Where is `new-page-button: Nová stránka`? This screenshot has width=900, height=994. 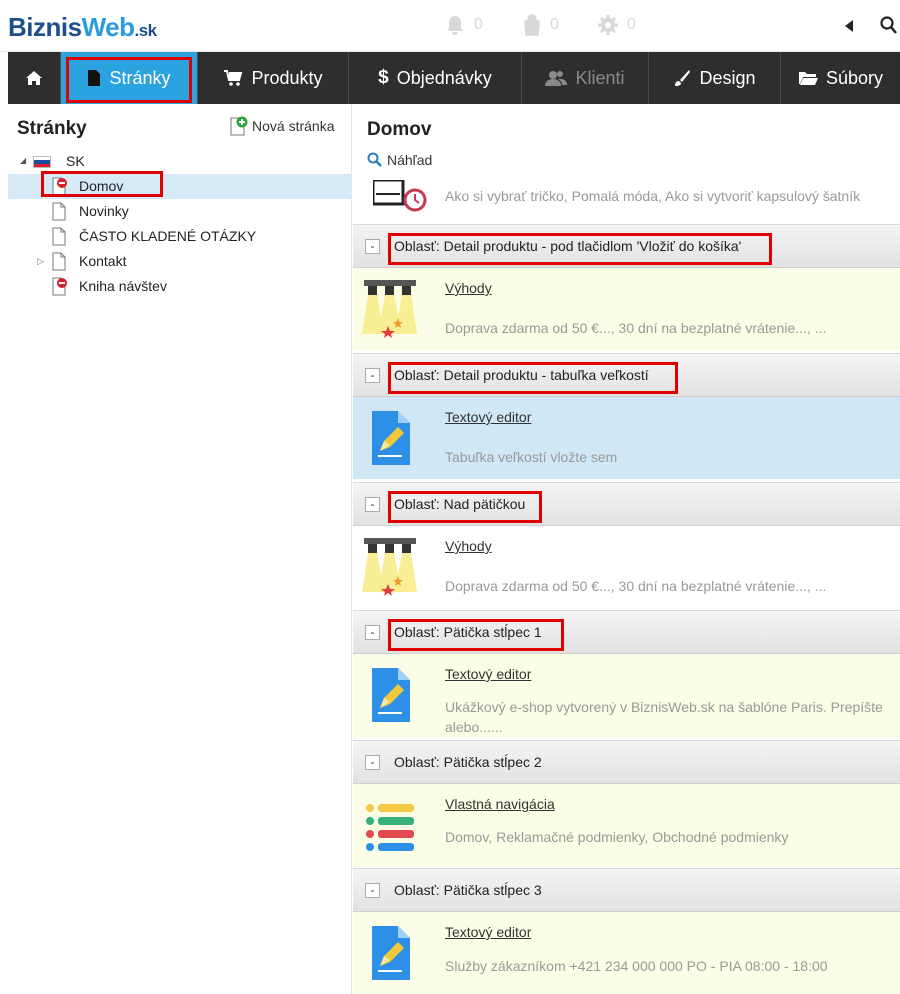
new-page-button: Nová stránka is located at coordinates (282, 126).